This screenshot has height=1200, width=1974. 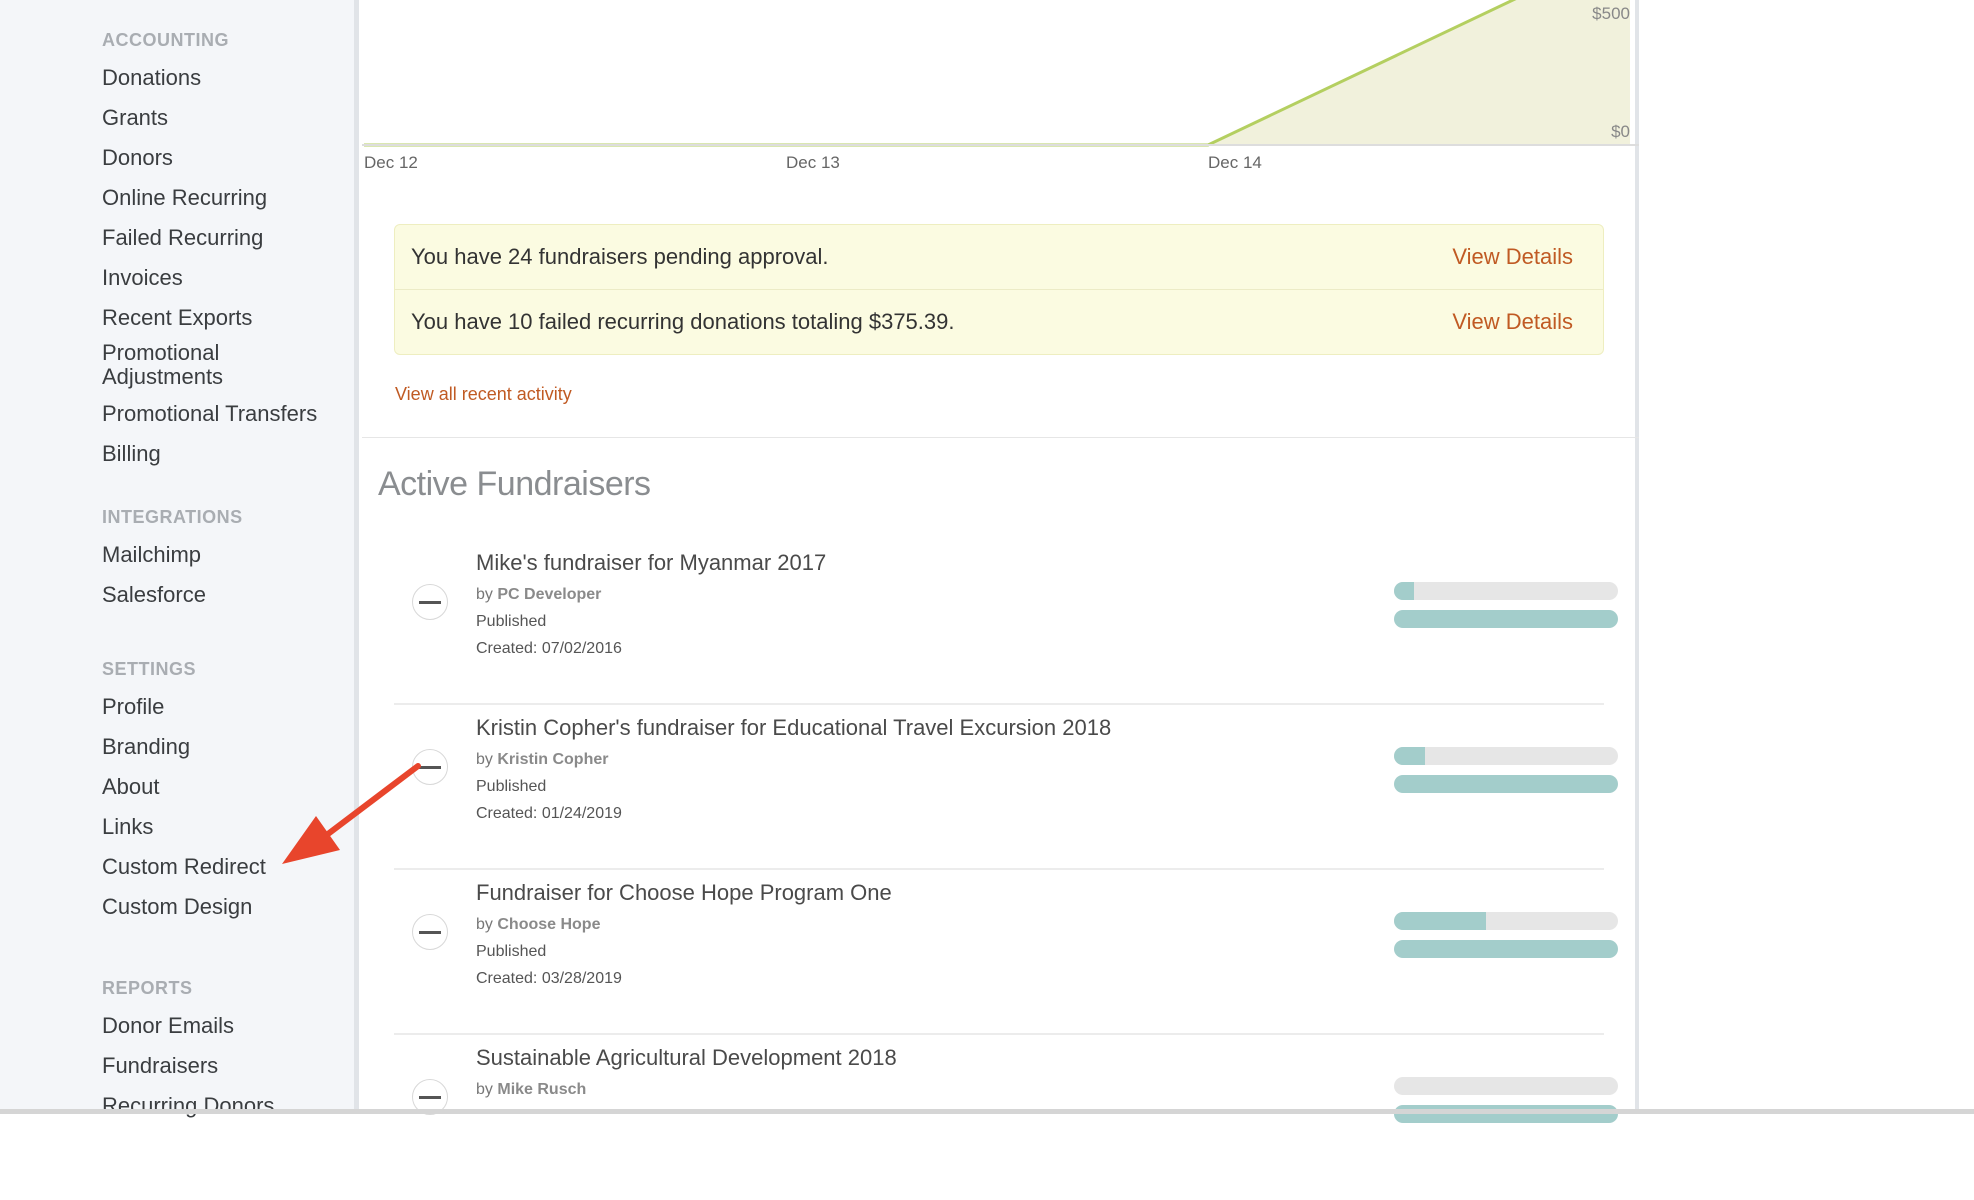 What do you see at coordinates (549, 648) in the screenshot?
I see `fundraiser-created-date: Created: 07/02/2016` at bounding box center [549, 648].